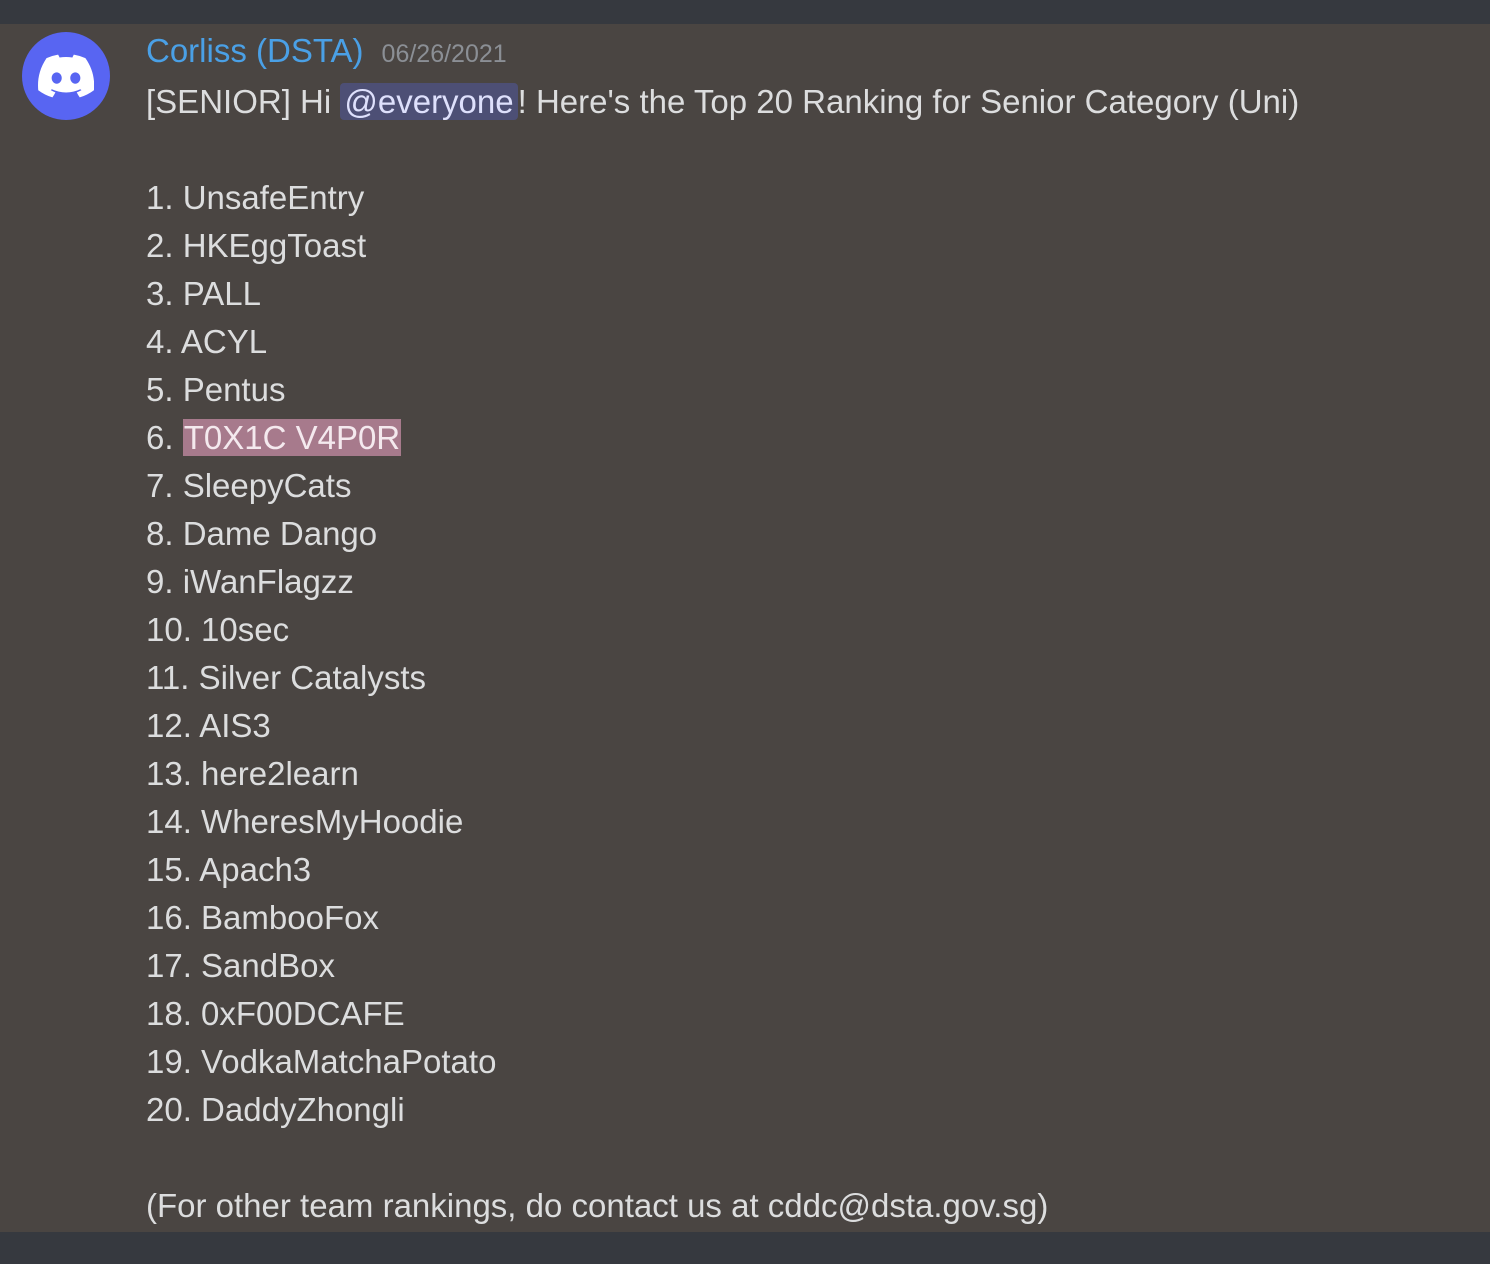 The image size is (1490, 1264). I want to click on intro-prefix: [SENIOR] Hi, so click(243, 101).